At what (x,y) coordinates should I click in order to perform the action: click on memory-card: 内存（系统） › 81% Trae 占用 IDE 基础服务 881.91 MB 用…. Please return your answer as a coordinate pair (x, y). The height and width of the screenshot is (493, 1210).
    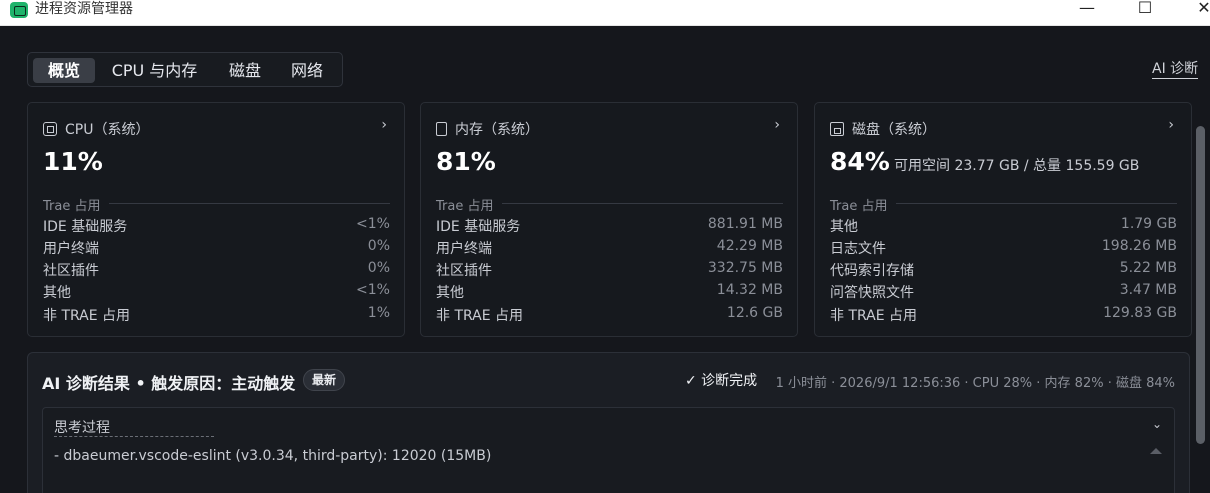
    Looking at the image, I should click on (609, 219).